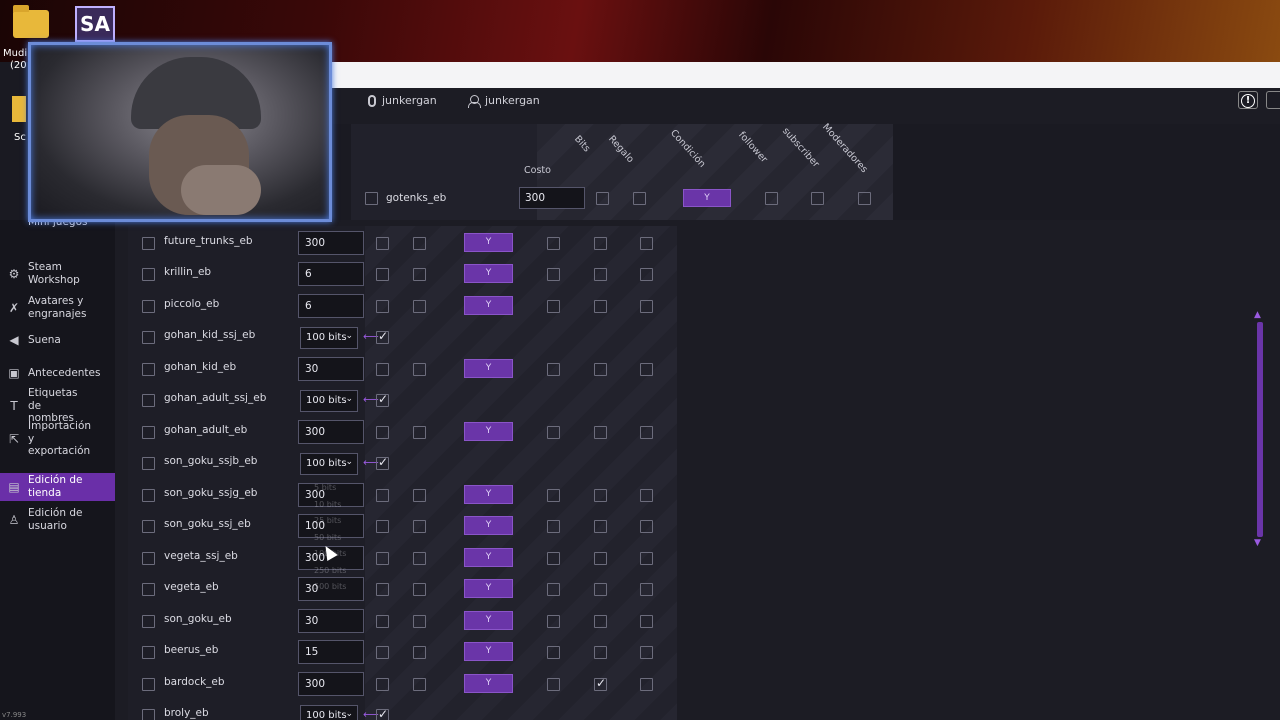  Describe the element at coordinates (1273, 100) in the screenshot. I see `extra-button` at that location.